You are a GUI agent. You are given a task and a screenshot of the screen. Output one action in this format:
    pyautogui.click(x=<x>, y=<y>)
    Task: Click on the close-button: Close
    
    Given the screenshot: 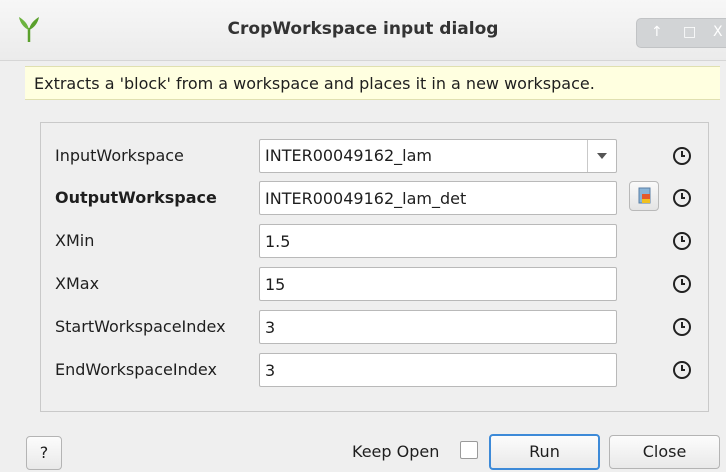 What is the action you would take?
    pyautogui.click(x=664, y=452)
    